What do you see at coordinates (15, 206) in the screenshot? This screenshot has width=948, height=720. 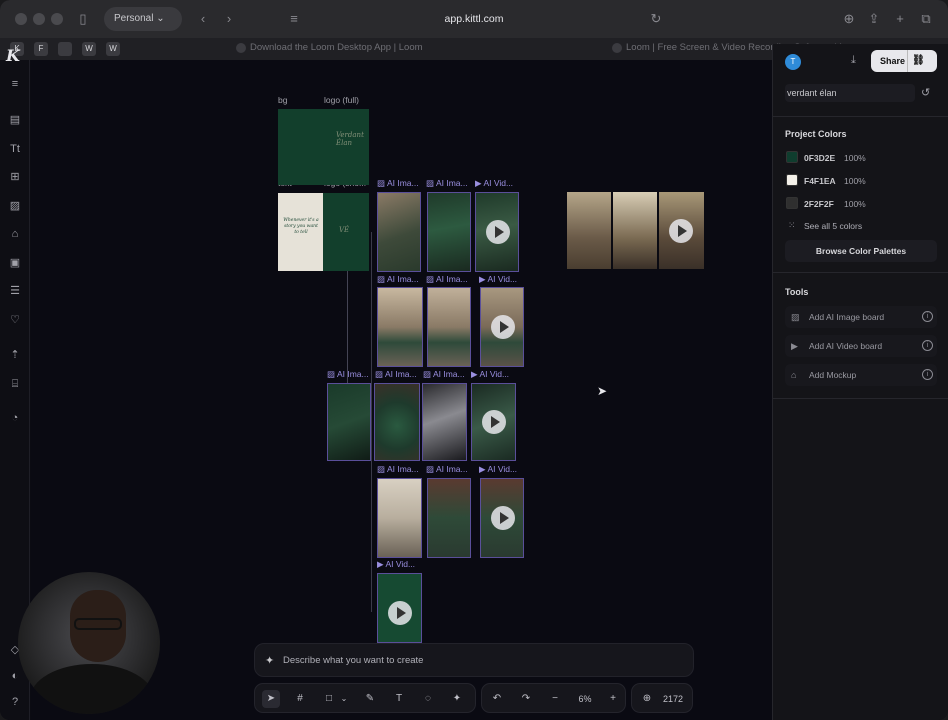 I see `ai-image-icon: ▨` at bounding box center [15, 206].